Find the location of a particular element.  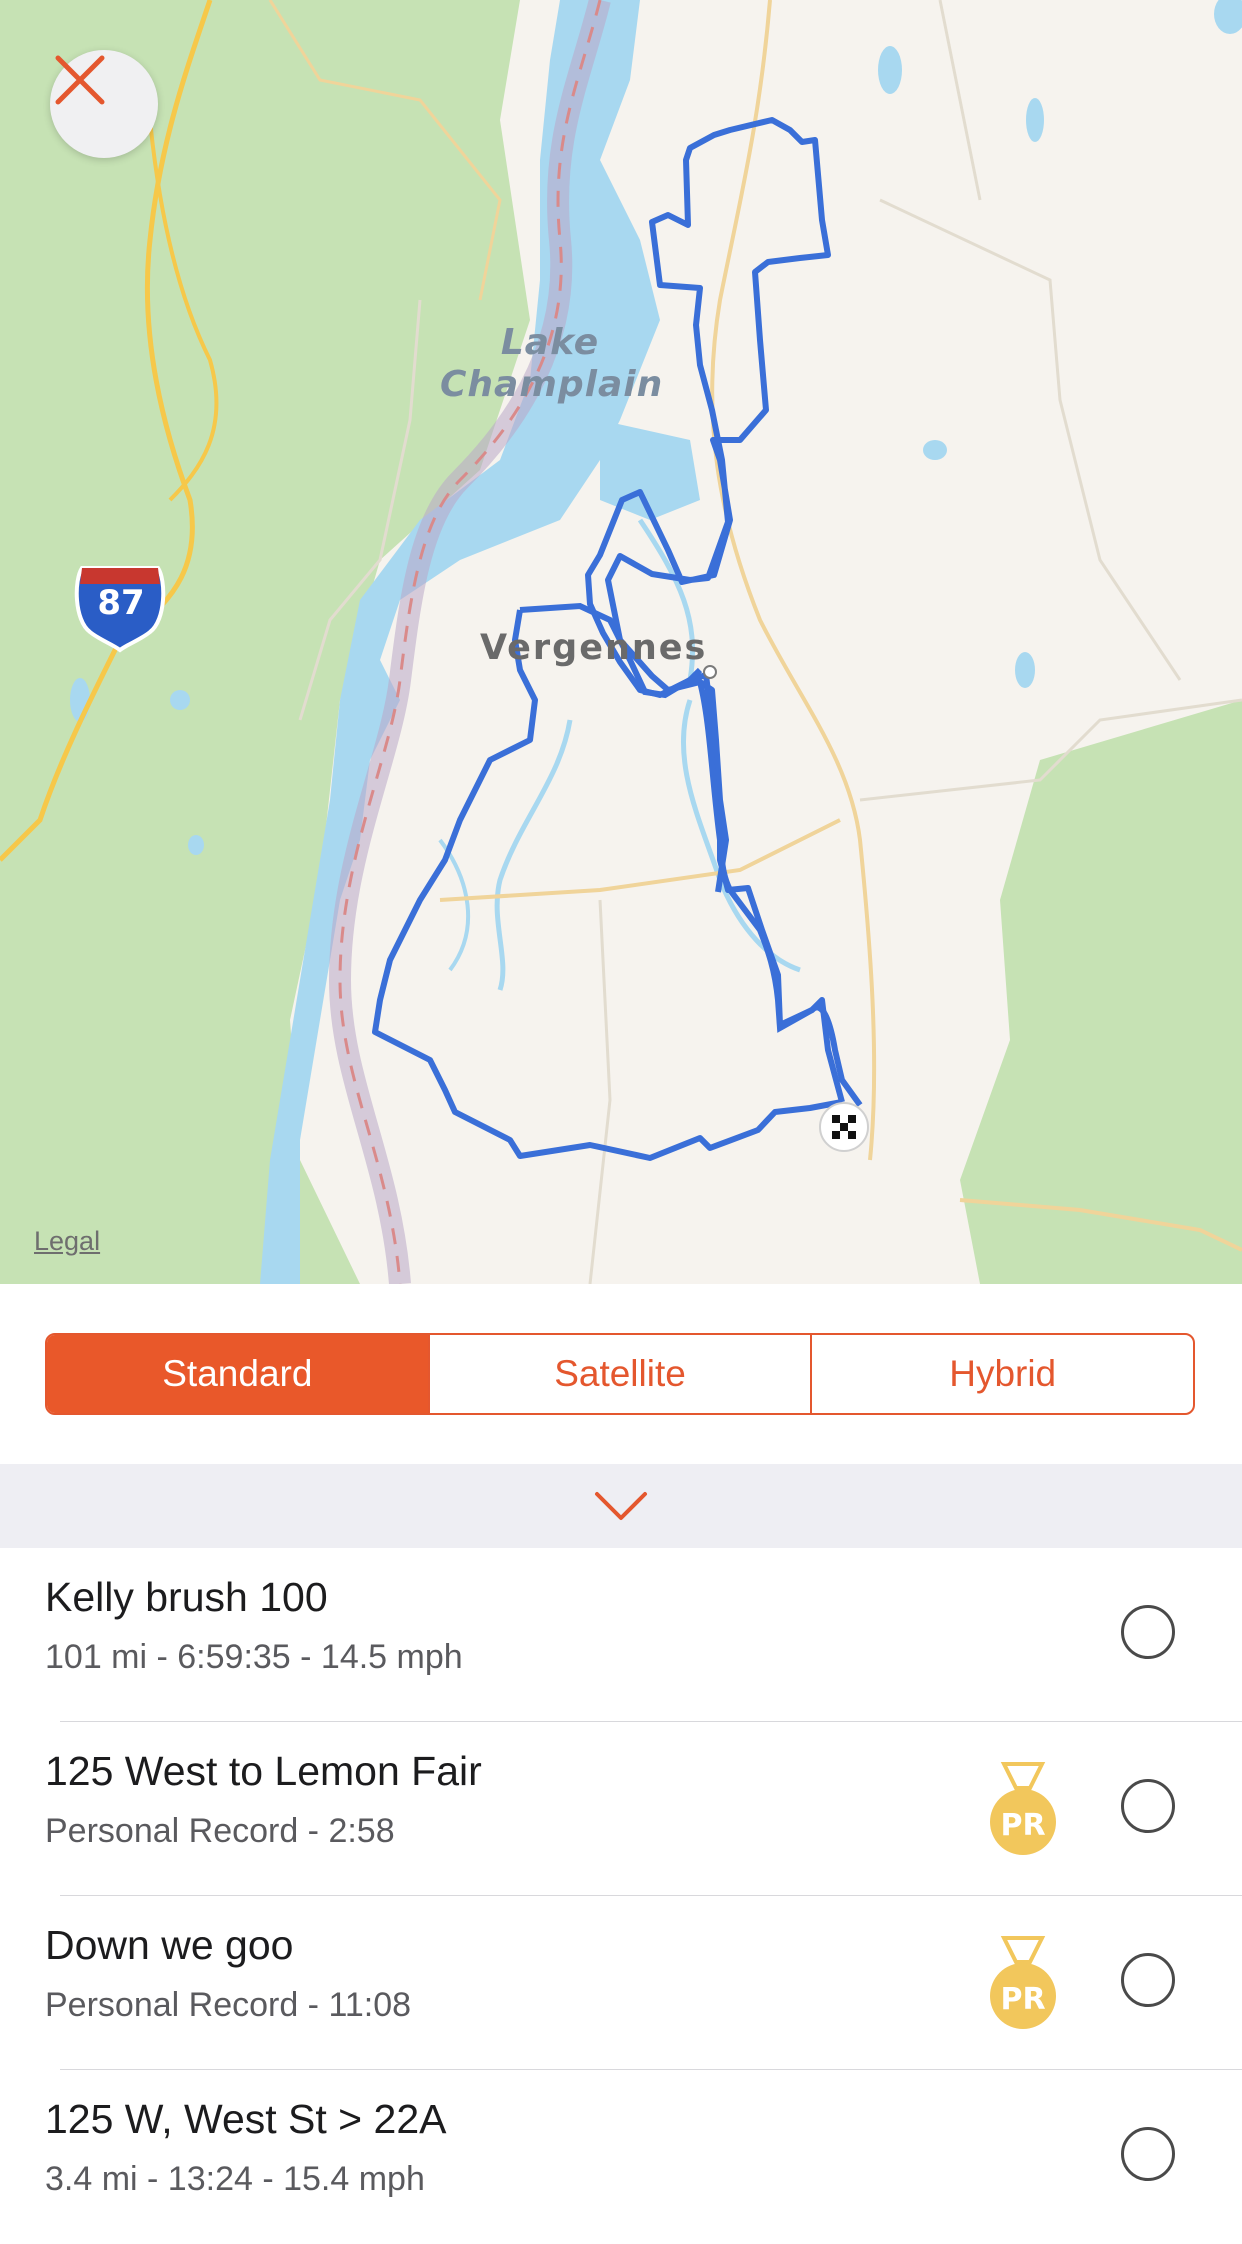

list-item: Down we goo Personal Record - 11:08 PR is located at coordinates (621, 1983).